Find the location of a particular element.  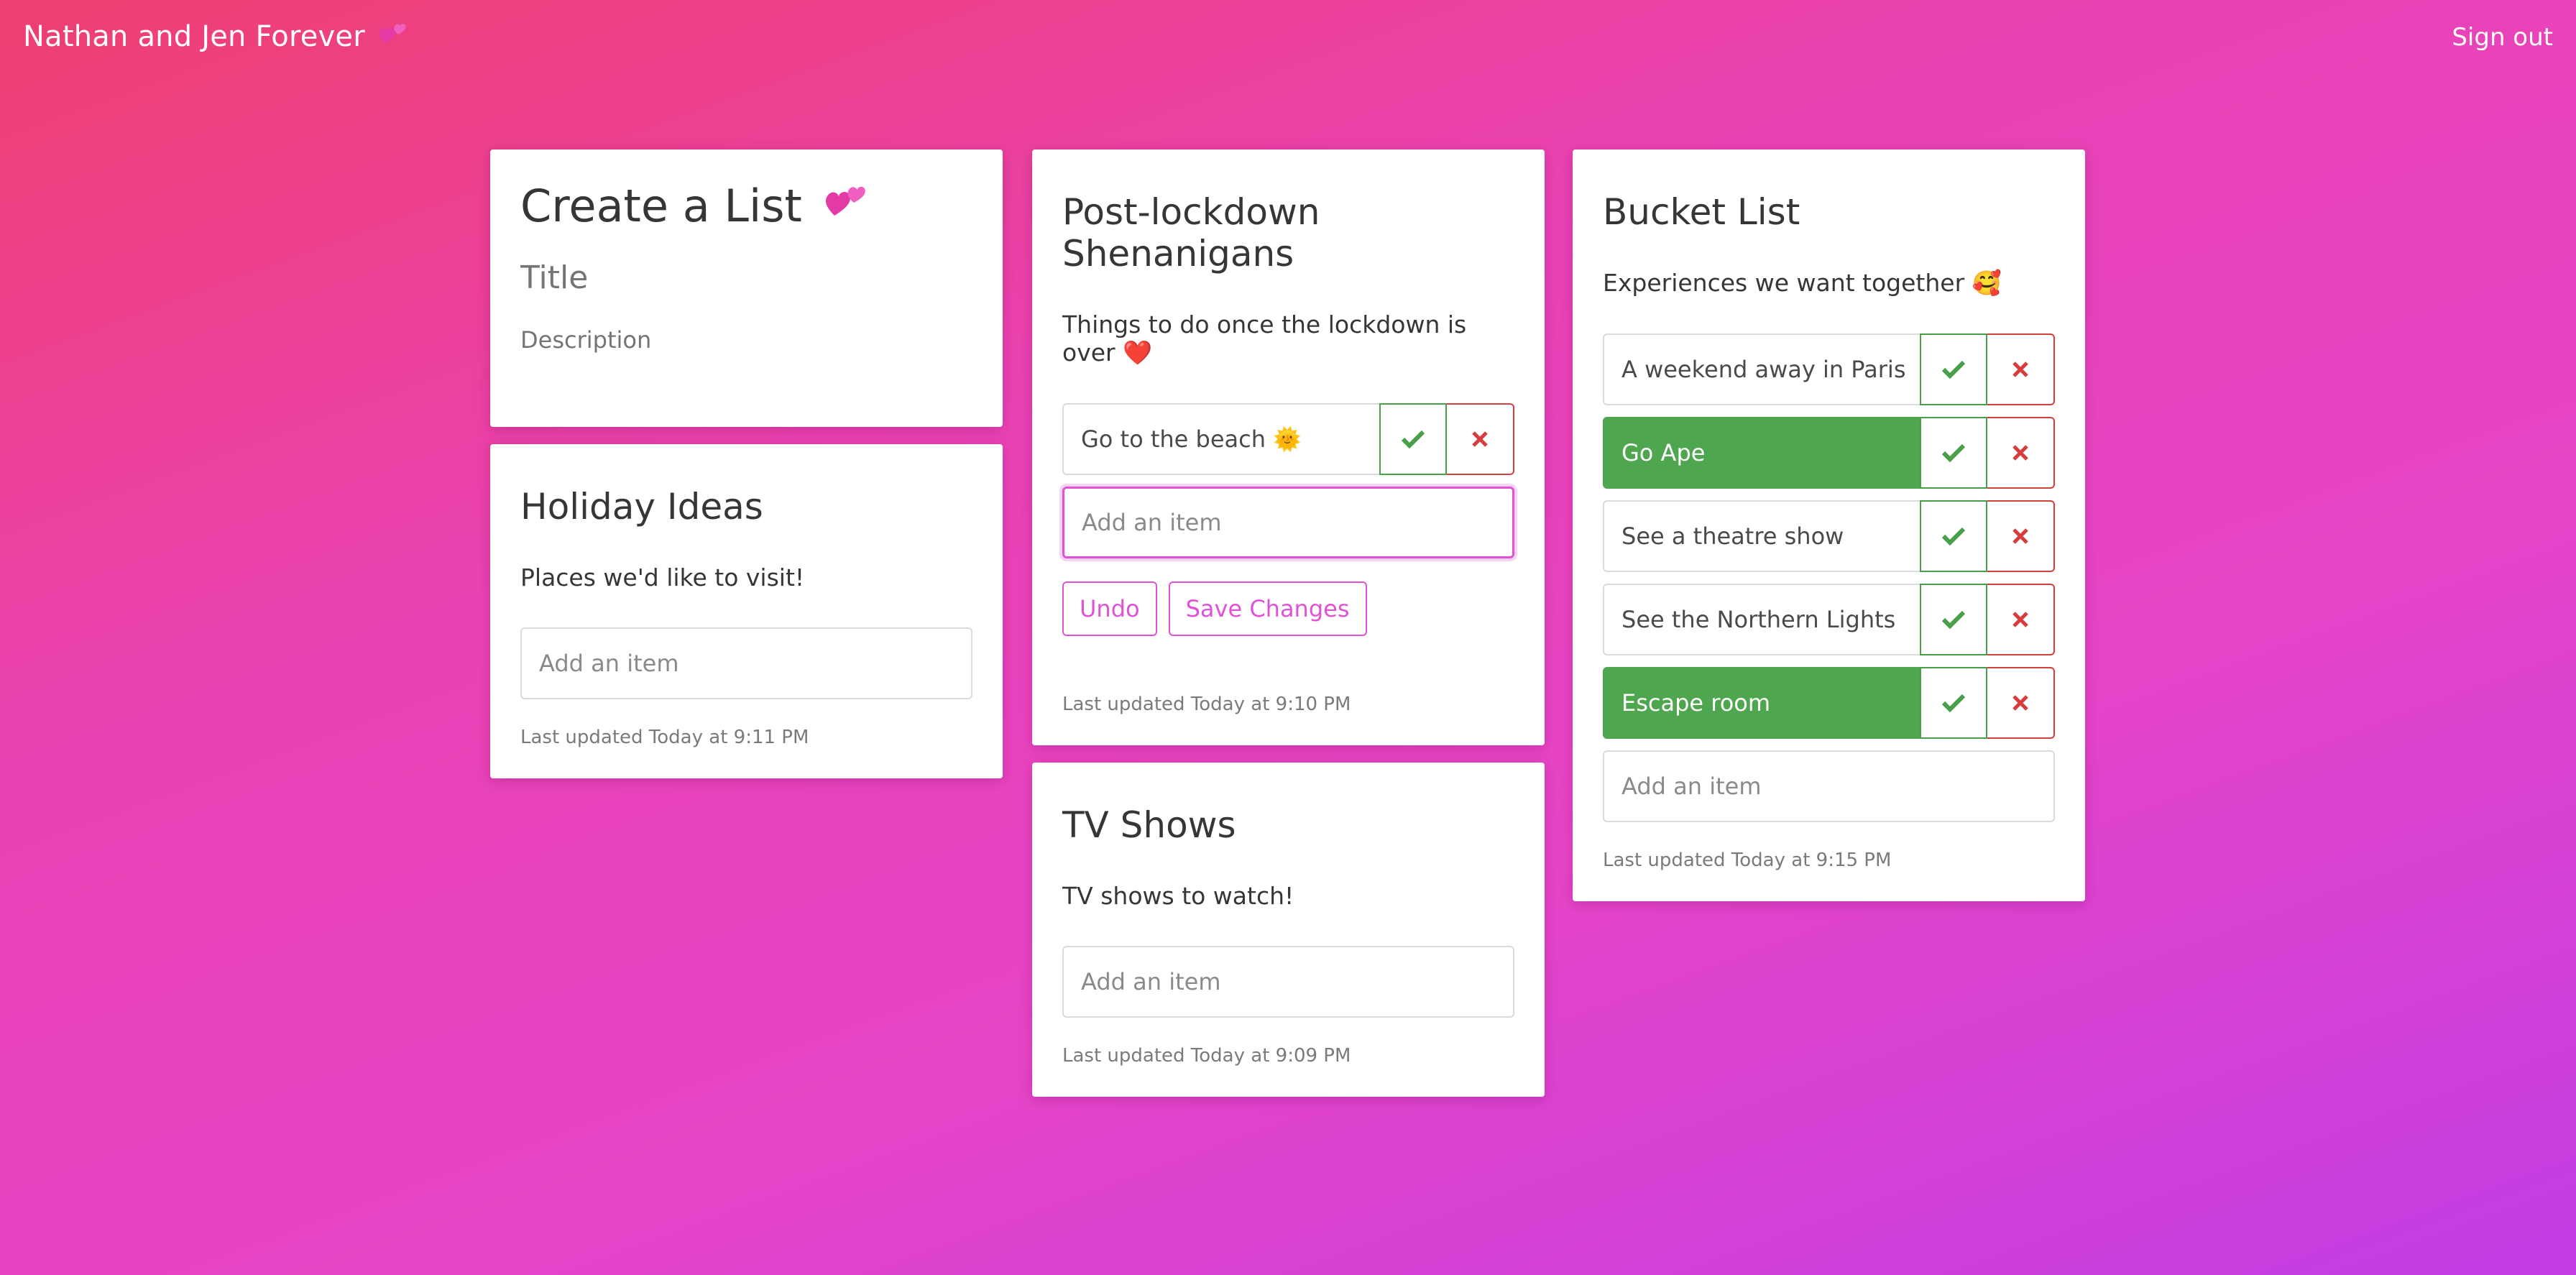

list-item-label: See a theatre show is located at coordinates (1761, 536).